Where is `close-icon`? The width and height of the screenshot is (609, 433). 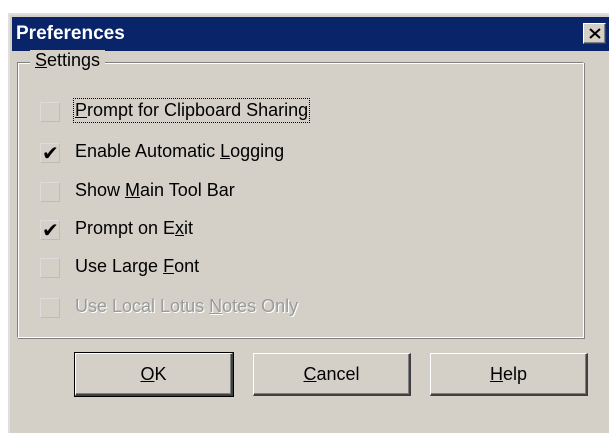
close-icon is located at coordinates (595, 33).